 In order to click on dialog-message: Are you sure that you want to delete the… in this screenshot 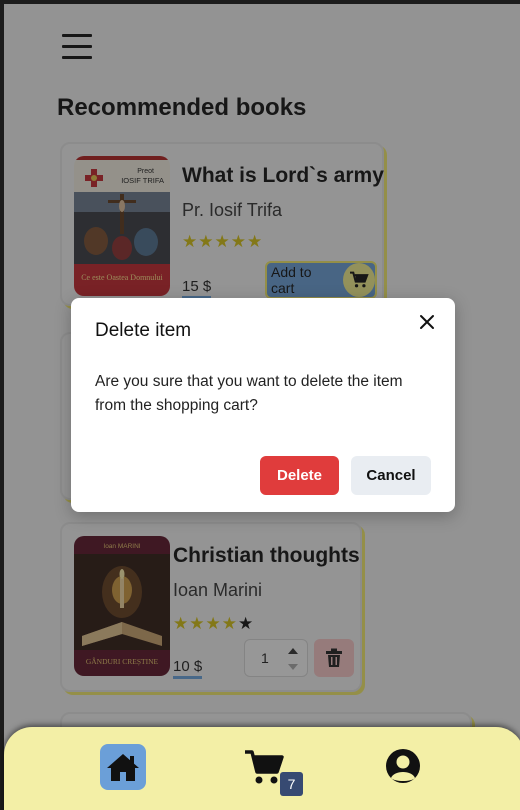, I will do `click(249, 393)`.